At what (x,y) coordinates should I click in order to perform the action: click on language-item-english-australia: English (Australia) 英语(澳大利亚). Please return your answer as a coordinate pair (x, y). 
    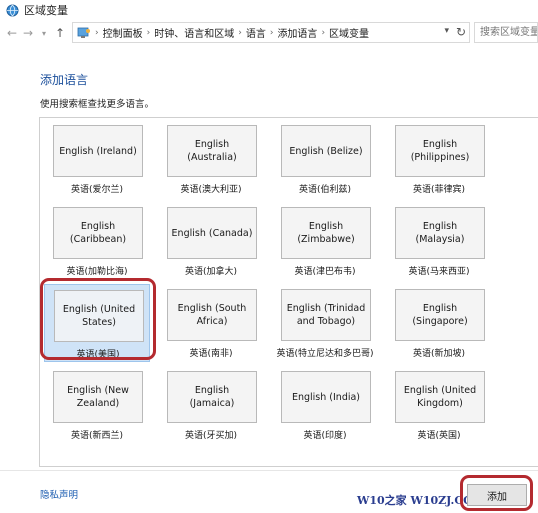
    Looking at the image, I should click on (211, 159).